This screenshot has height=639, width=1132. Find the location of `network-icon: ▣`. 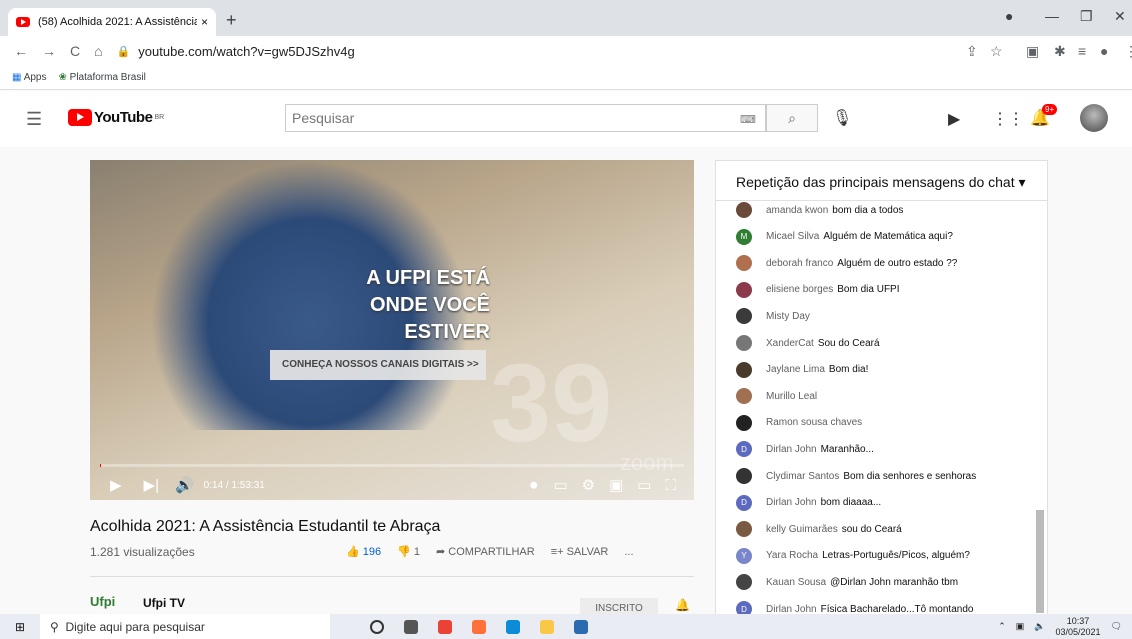

network-icon: ▣ is located at coordinates (1020, 626).